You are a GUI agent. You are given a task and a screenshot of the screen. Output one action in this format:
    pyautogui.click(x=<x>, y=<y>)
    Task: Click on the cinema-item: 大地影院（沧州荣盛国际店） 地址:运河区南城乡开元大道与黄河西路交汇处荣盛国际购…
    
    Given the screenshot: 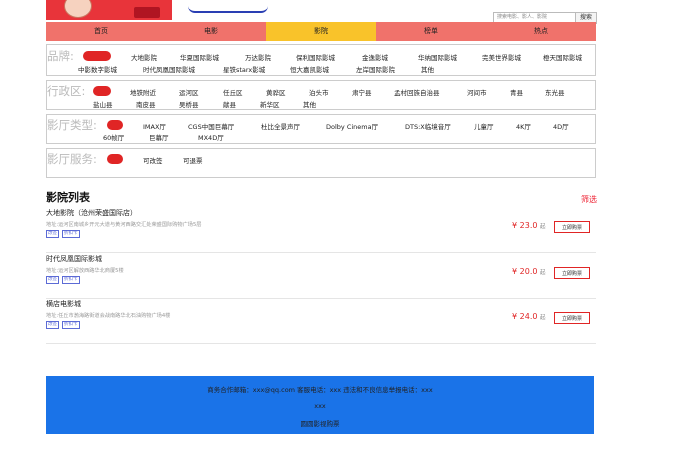 What is the action you would take?
    pyautogui.click(x=321, y=230)
    